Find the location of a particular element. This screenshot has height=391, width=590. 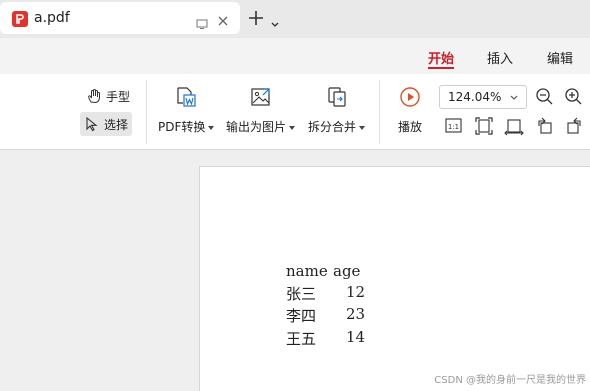

tab-edit: 编辑 is located at coordinates (560, 57).